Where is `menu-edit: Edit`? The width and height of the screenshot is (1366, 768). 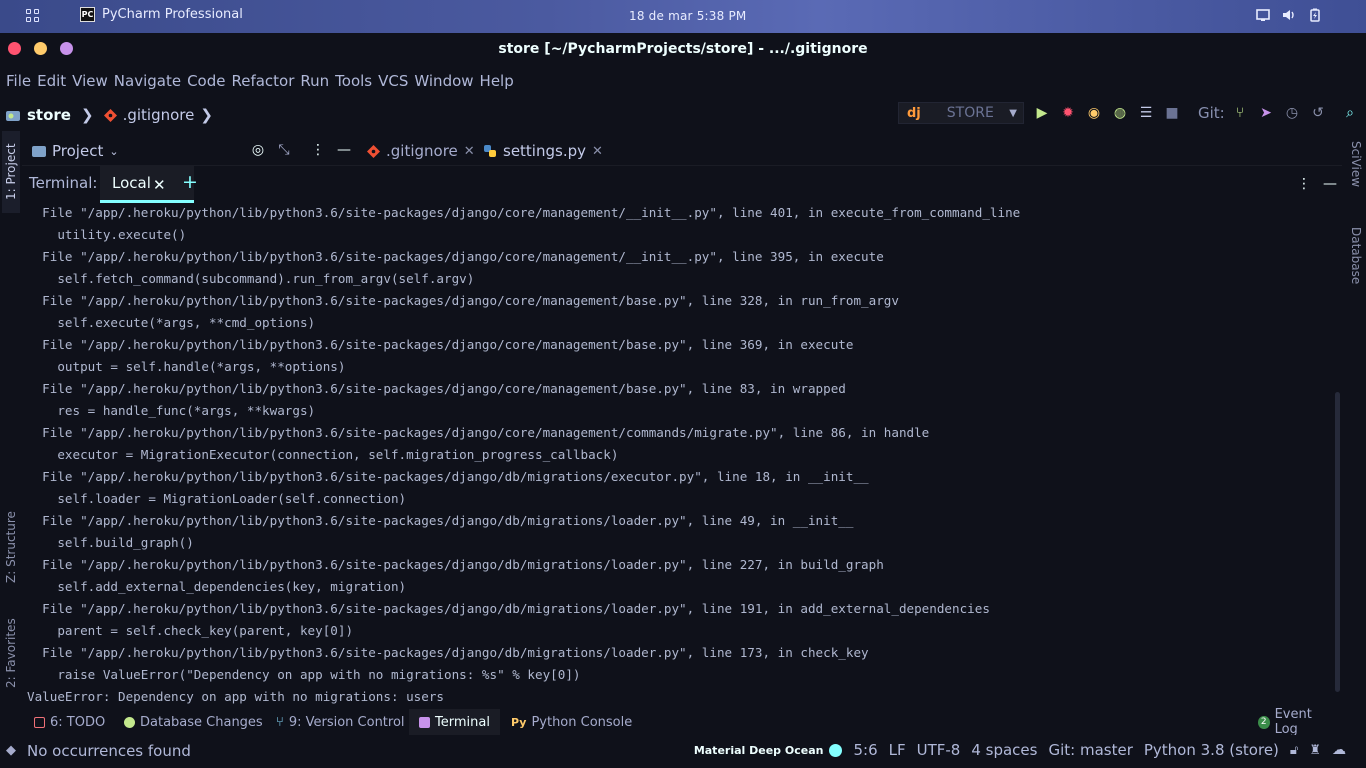
menu-edit: Edit is located at coordinates (51, 81).